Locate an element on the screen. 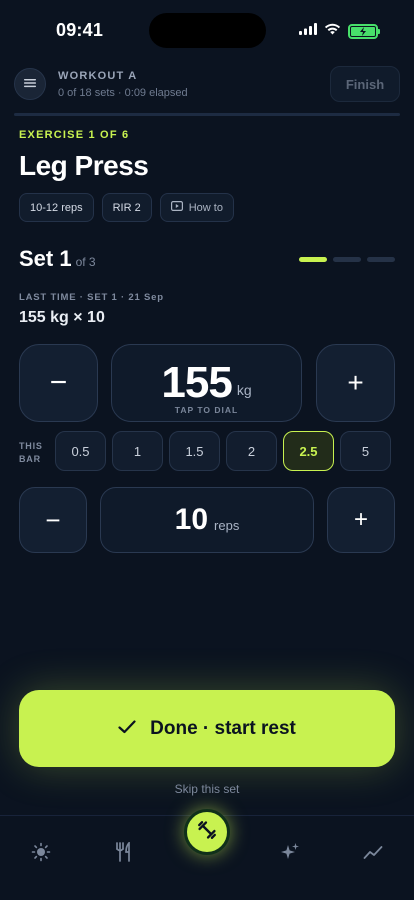  dynamic-island is located at coordinates (207, 30).